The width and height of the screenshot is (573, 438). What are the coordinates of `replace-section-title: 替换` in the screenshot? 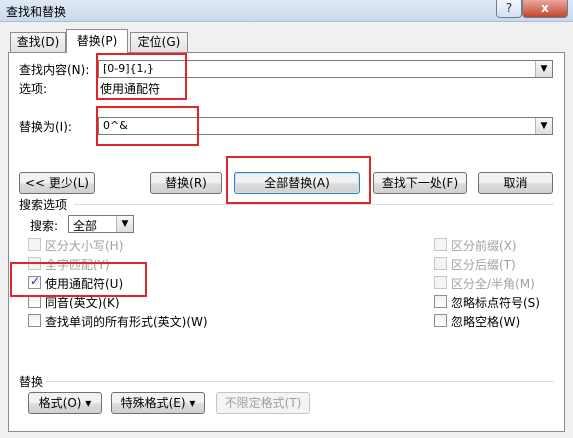 It's located at (31, 382).